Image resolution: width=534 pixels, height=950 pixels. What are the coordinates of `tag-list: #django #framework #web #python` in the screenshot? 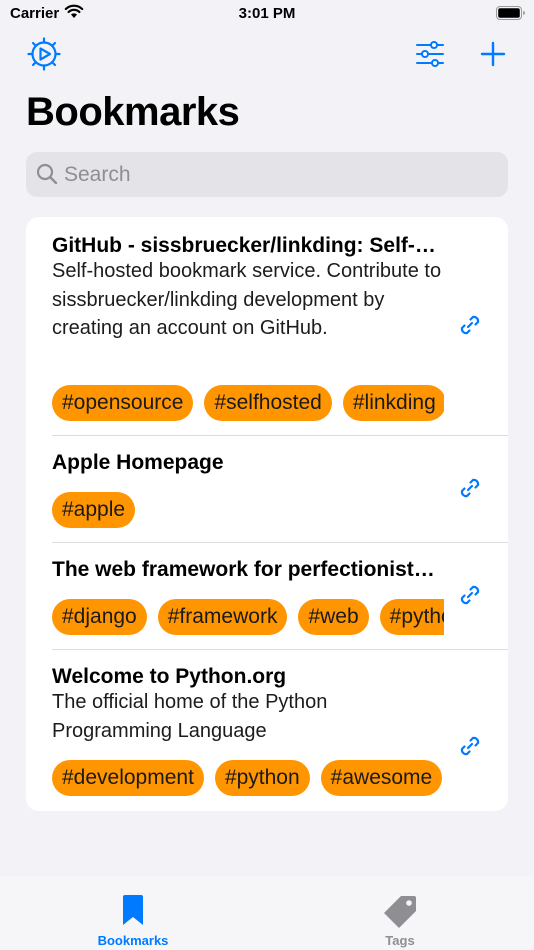 It's located at (248, 618).